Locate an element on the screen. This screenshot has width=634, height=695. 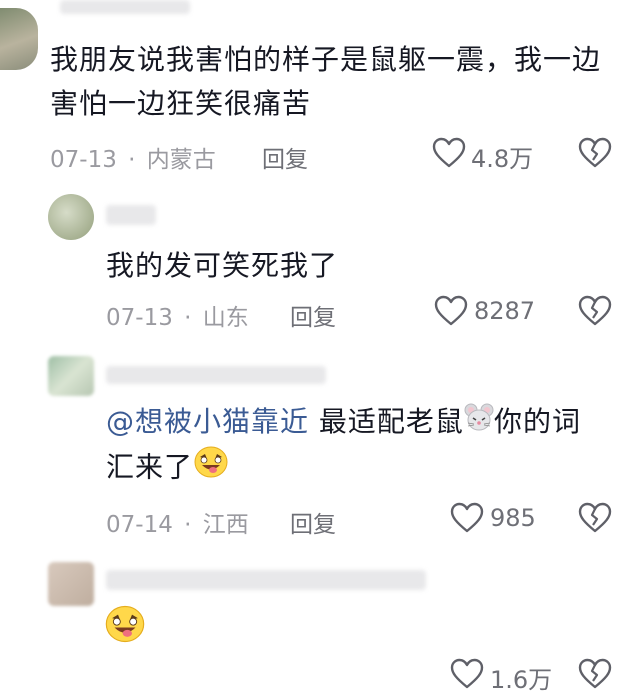
like-count: 1.6万 is located at coordinates (521, 680).